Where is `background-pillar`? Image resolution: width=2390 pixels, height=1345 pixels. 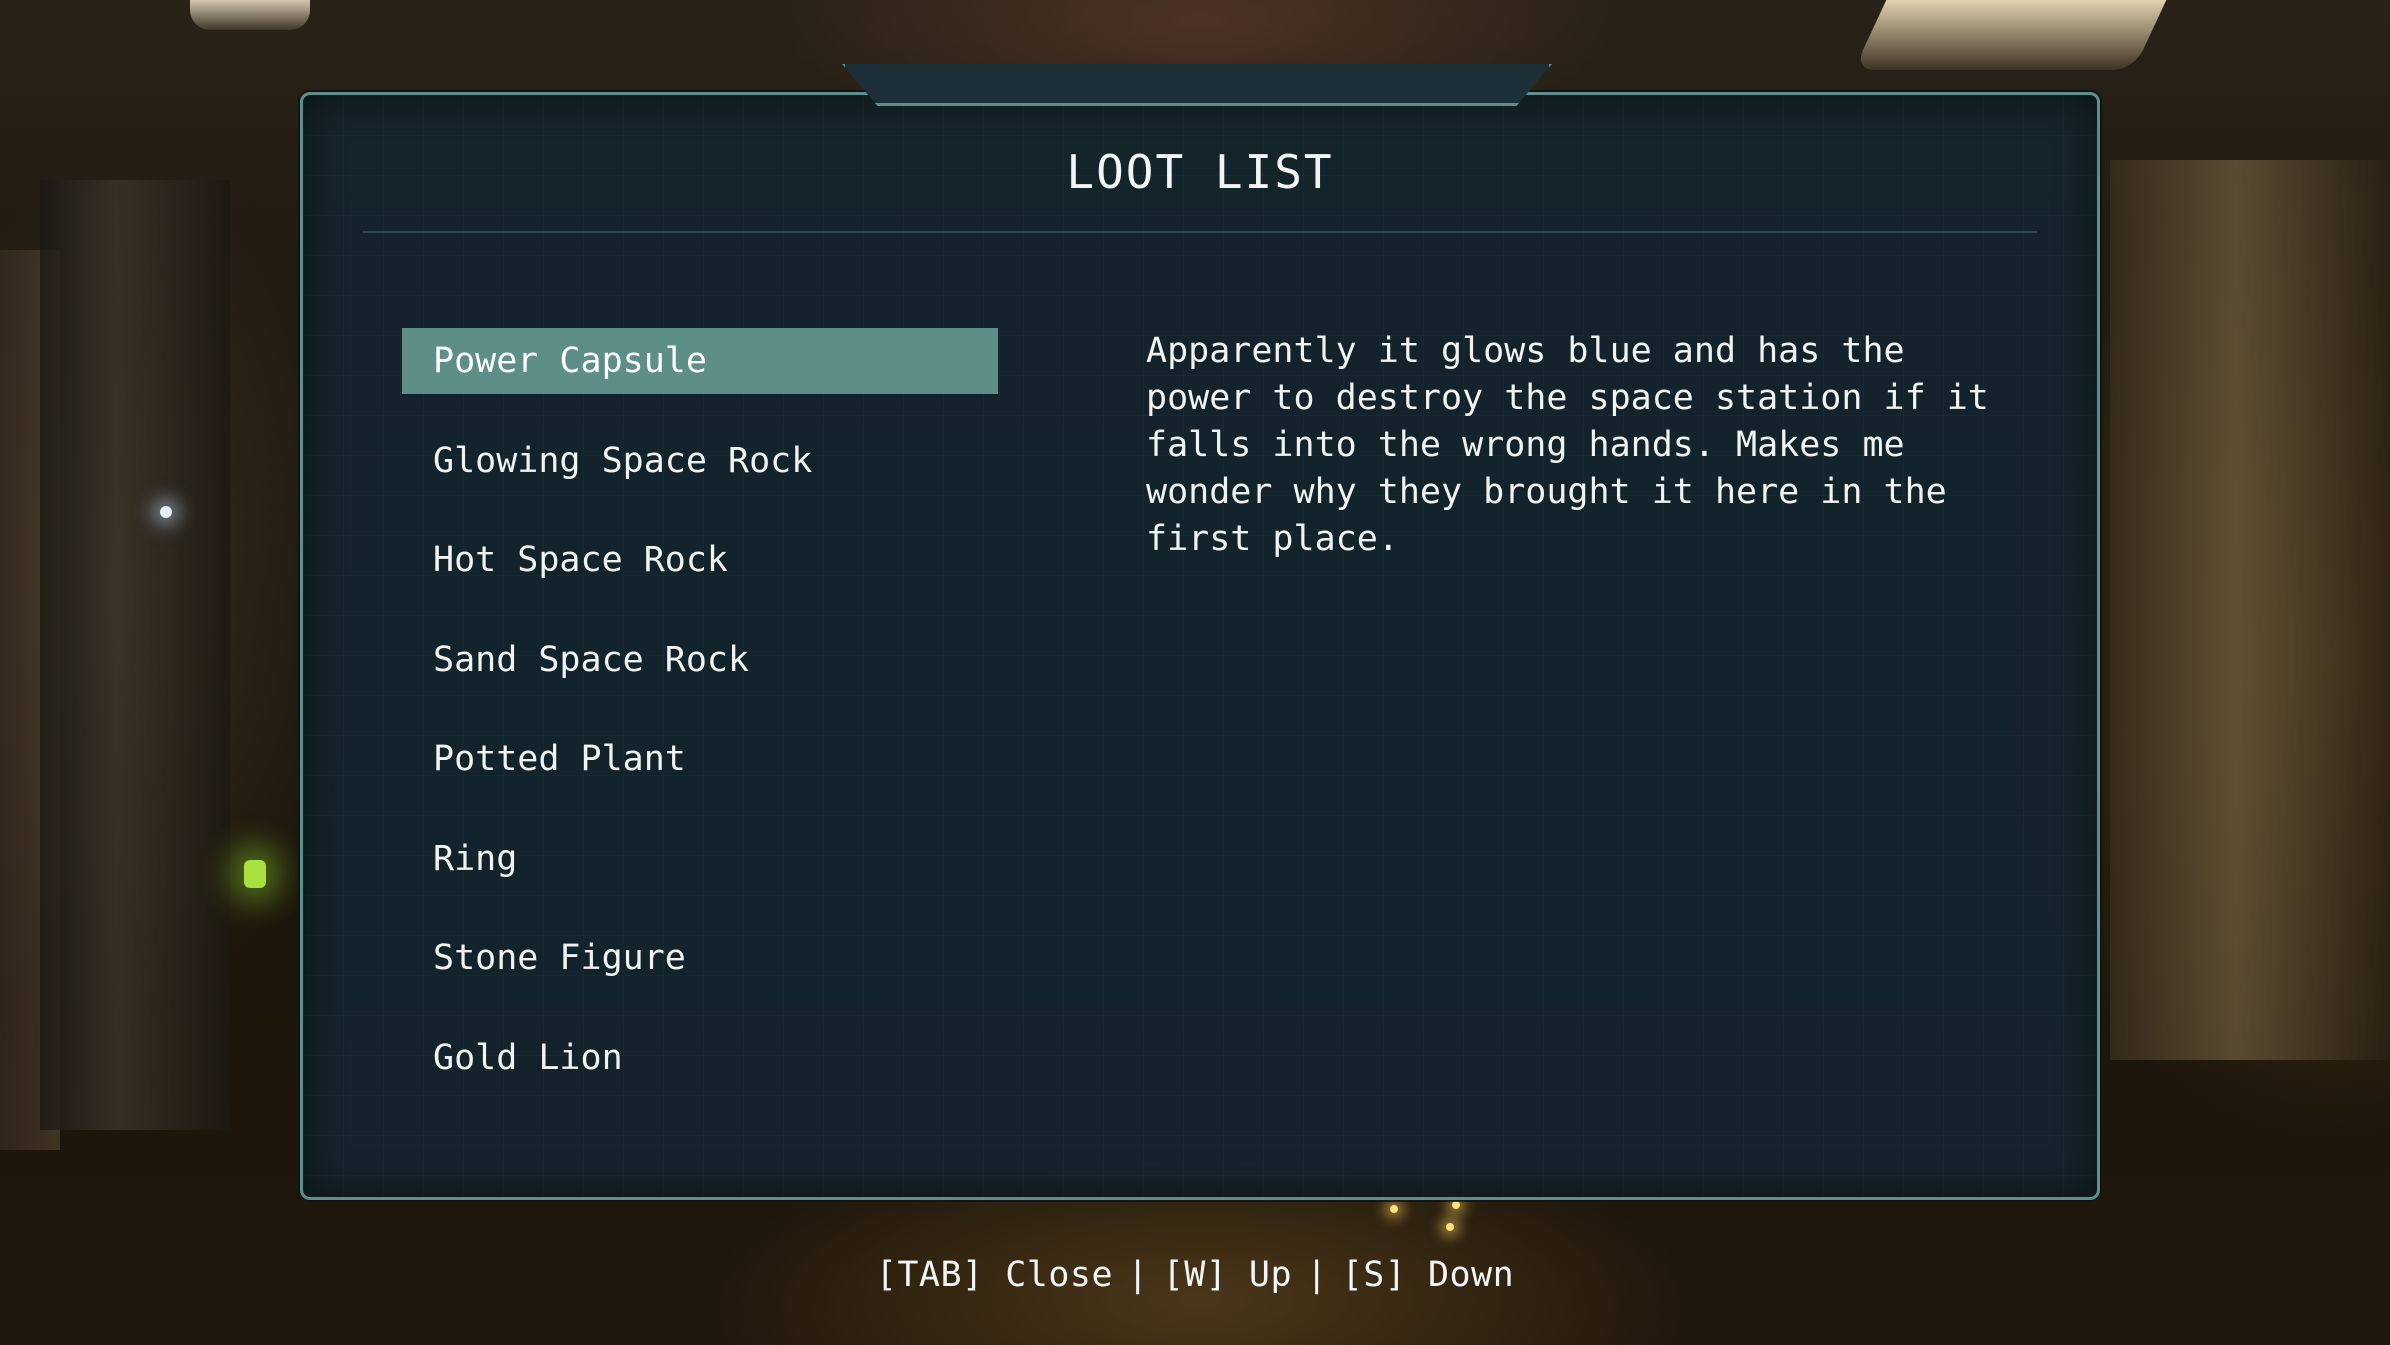 background-pillar is located at coordinates (135, 655).